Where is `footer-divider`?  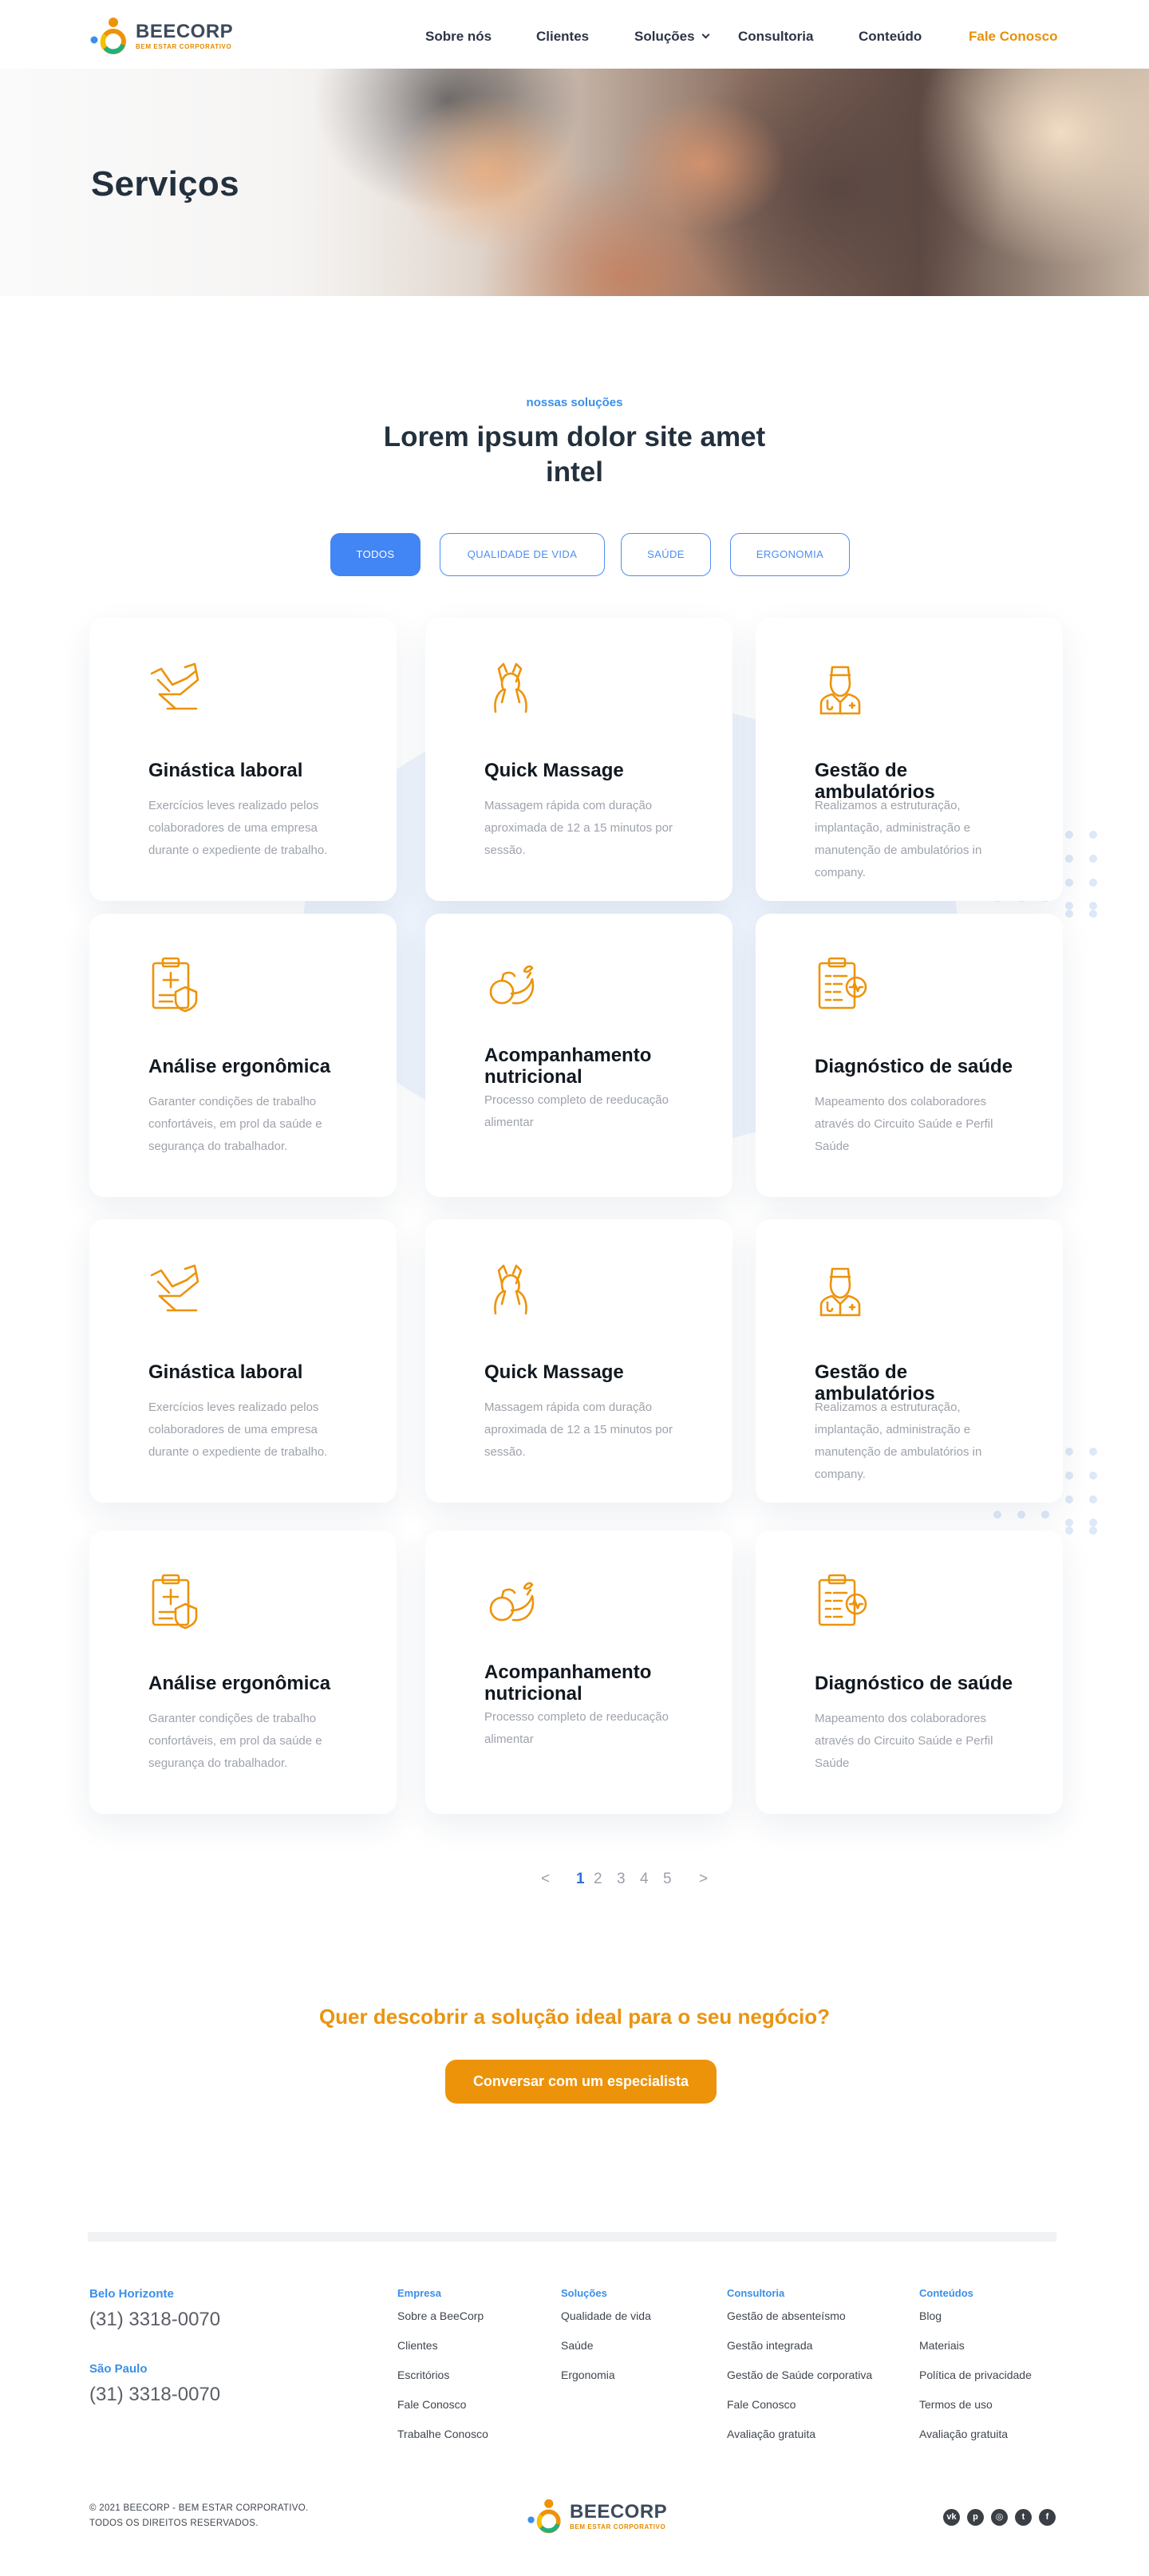
footer-divider is located at coordinates (572, 2237).